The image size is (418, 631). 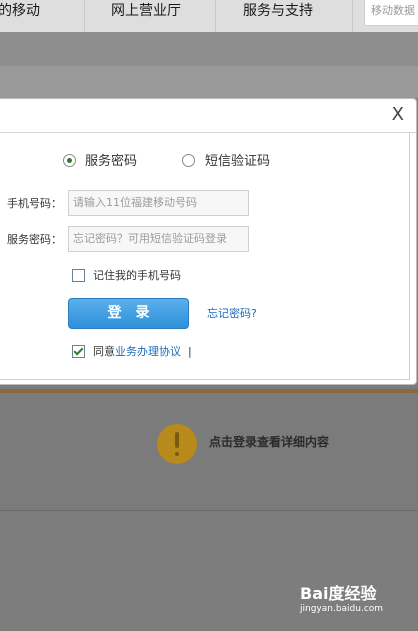 I want to click on nav-item-service-support: 服务与支持, so click(x=278, y=16).